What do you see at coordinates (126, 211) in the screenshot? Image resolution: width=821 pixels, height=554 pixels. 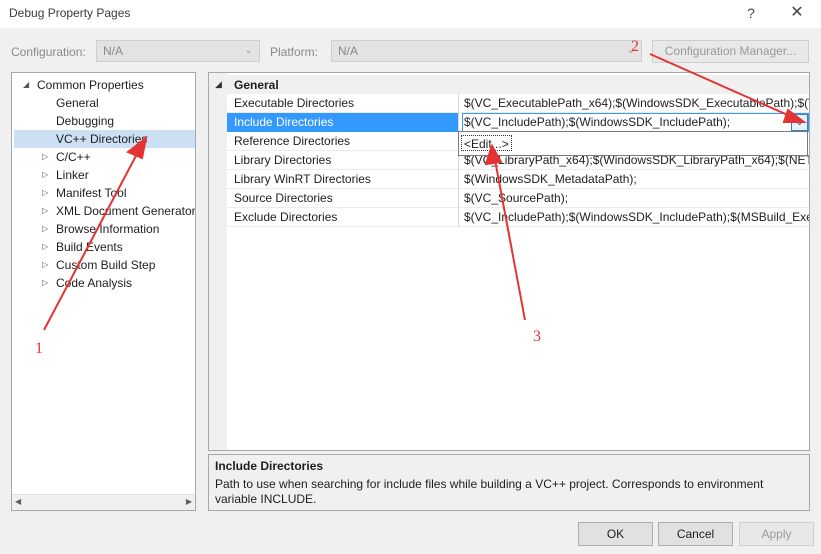 I see `tree-item-label: XML Document Generator` at bounding box center [126, 211].